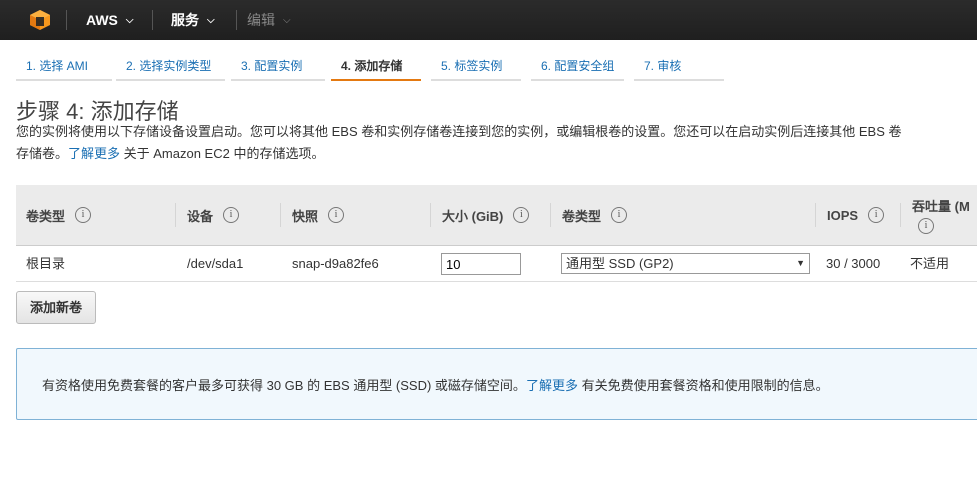  I want to click on services-menu: 服务 ⌵, so click(193, 20).